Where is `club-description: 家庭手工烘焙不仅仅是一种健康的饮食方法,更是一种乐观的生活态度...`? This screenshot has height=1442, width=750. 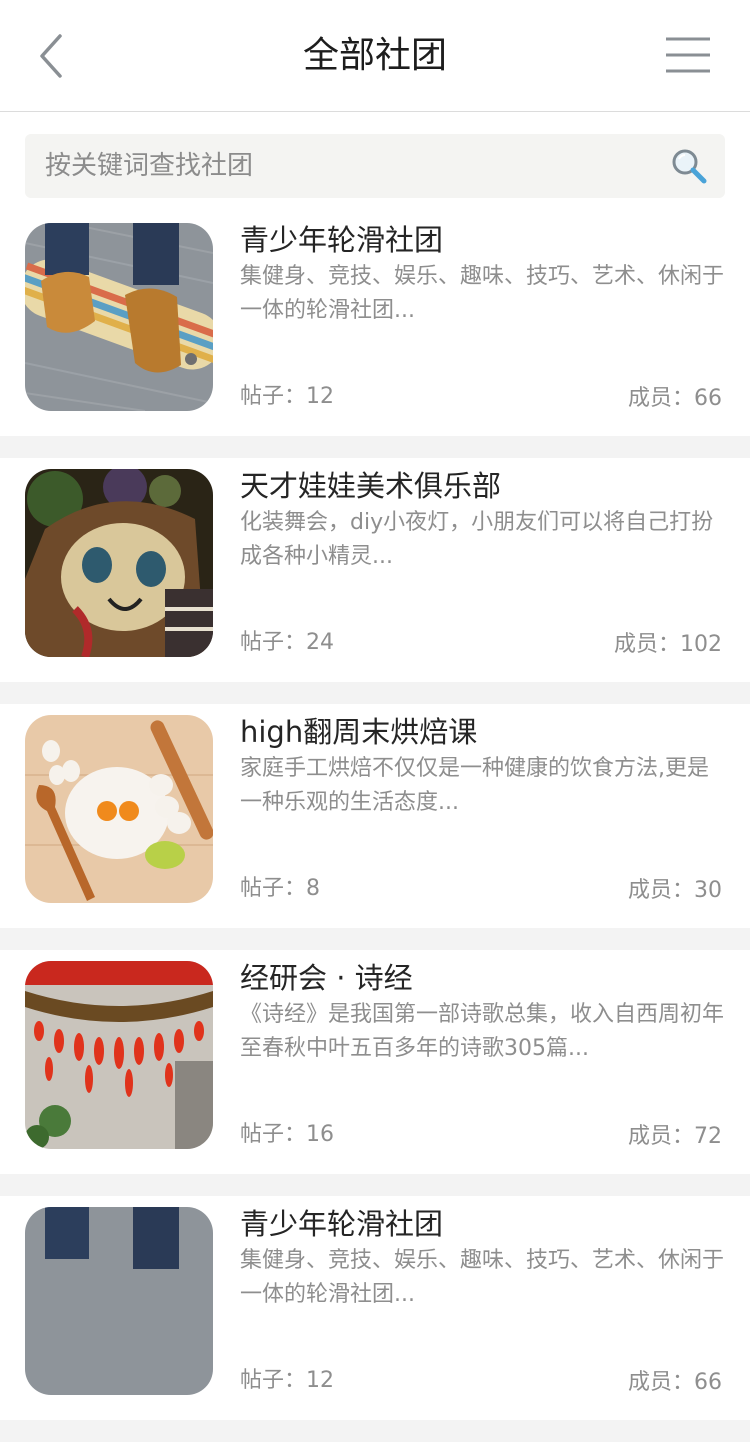
club-description: 家庭手工烘焙不仅仅是一种健康的饮食方法,更是一种乐观的生活态度... is located at coordinates (474, 785).